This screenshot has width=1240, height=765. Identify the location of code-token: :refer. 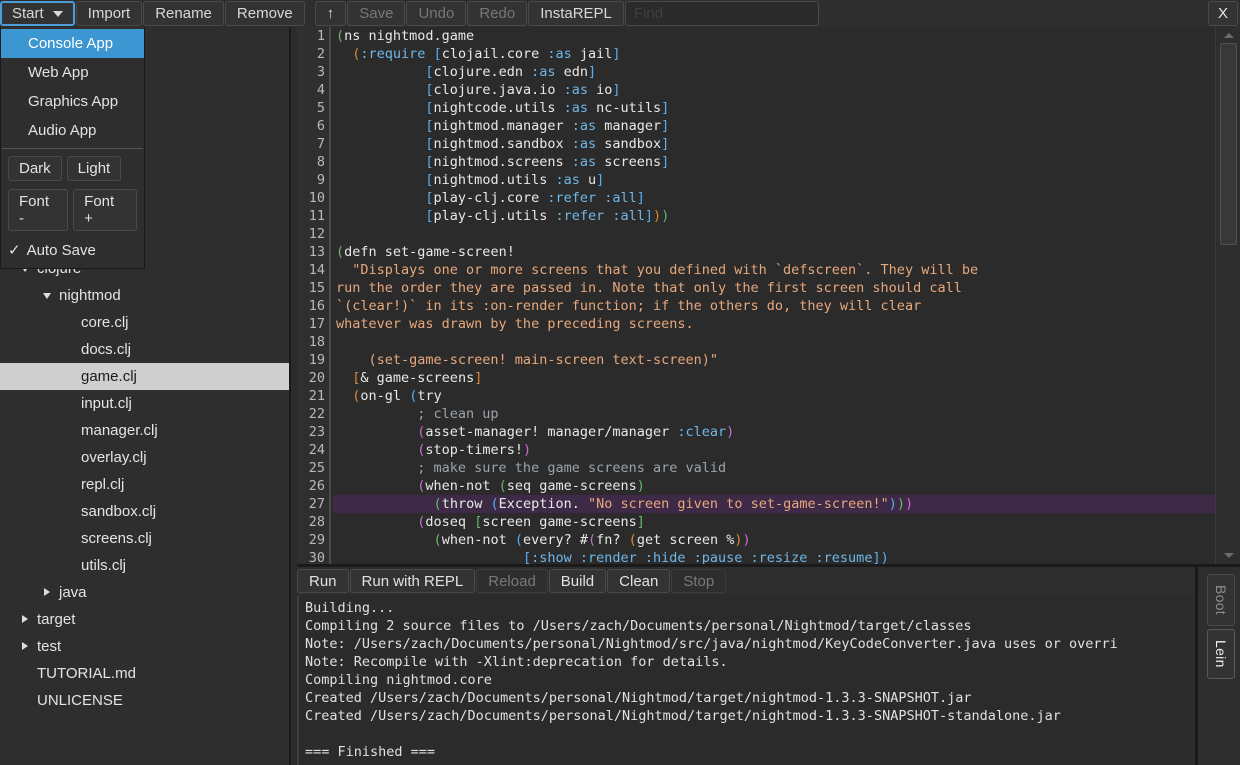
(580, 216).